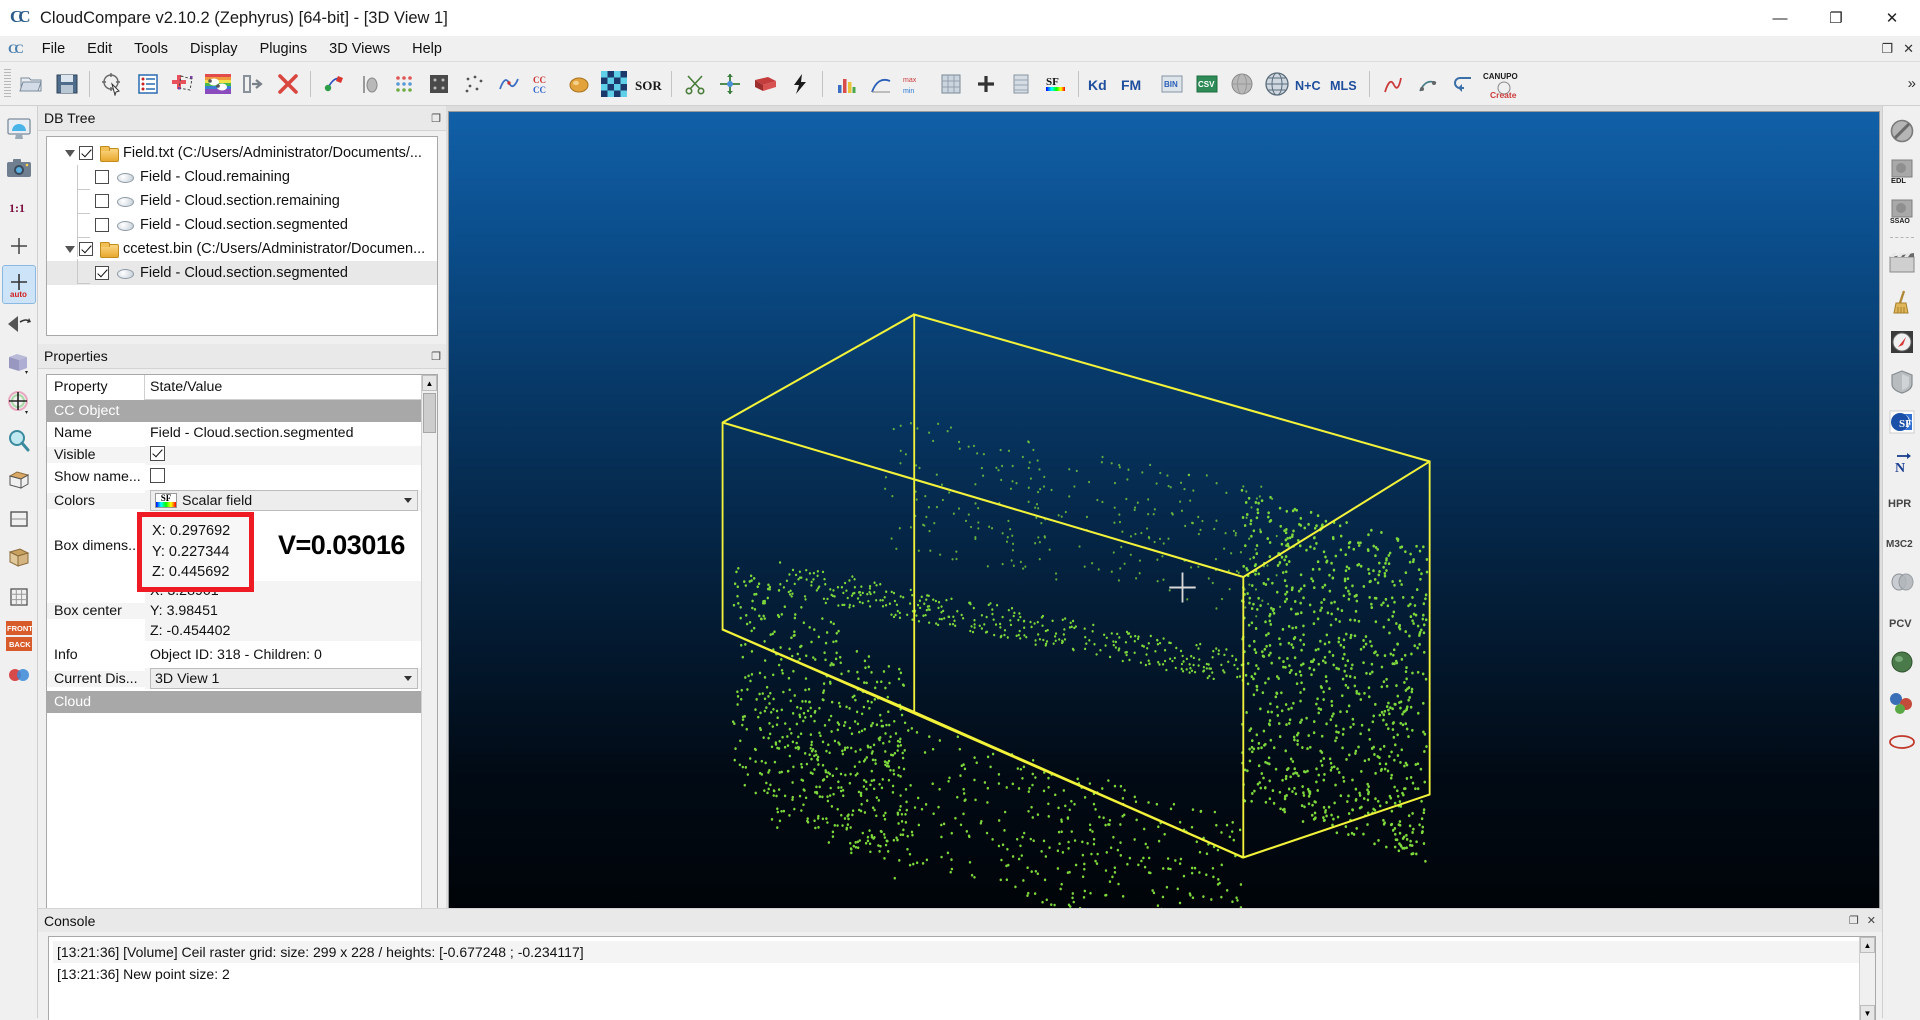 The image size is (1920, 1020). What do you see at coordinates (1276, 84) in the screenshot?
I see `geo-globe-button` at bounding box center [1276, 84].